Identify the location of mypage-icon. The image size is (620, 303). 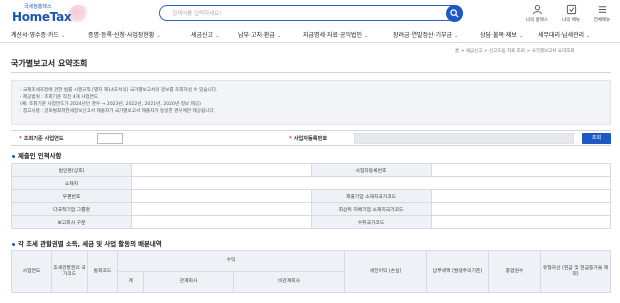
(537, 10).